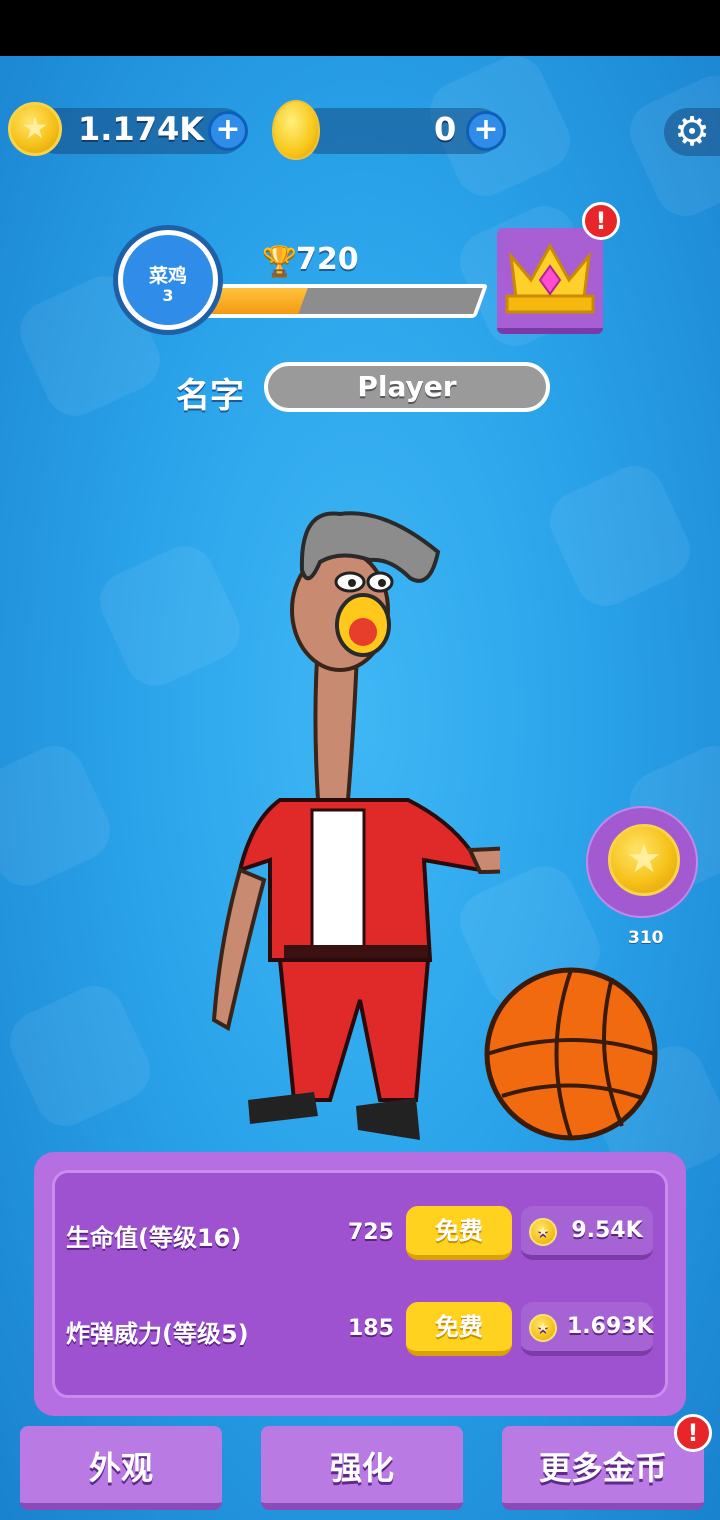 The height and width of the screenshot is (1520, 720). What do you see at coordinates (296, 130) in the screenshot?
I see `golden-egg-icon` at bounding box center [296, 130].